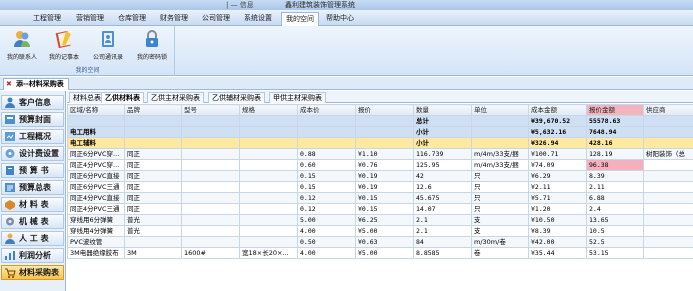 This screenshot has height=291, width=693. I want to click on item-cost-price: 4.00, so click(326, 253).